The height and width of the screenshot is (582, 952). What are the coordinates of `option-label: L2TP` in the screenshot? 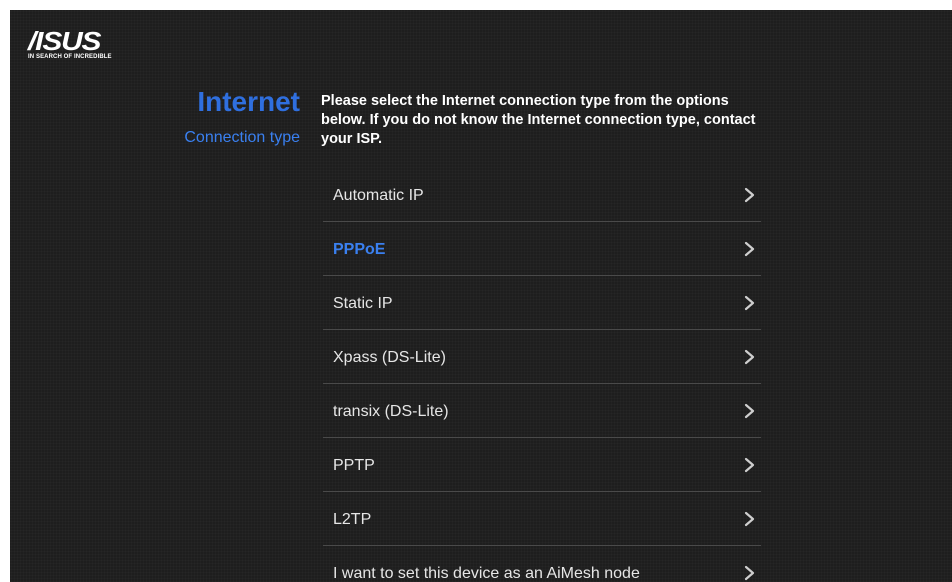 It's located at (352, 519).